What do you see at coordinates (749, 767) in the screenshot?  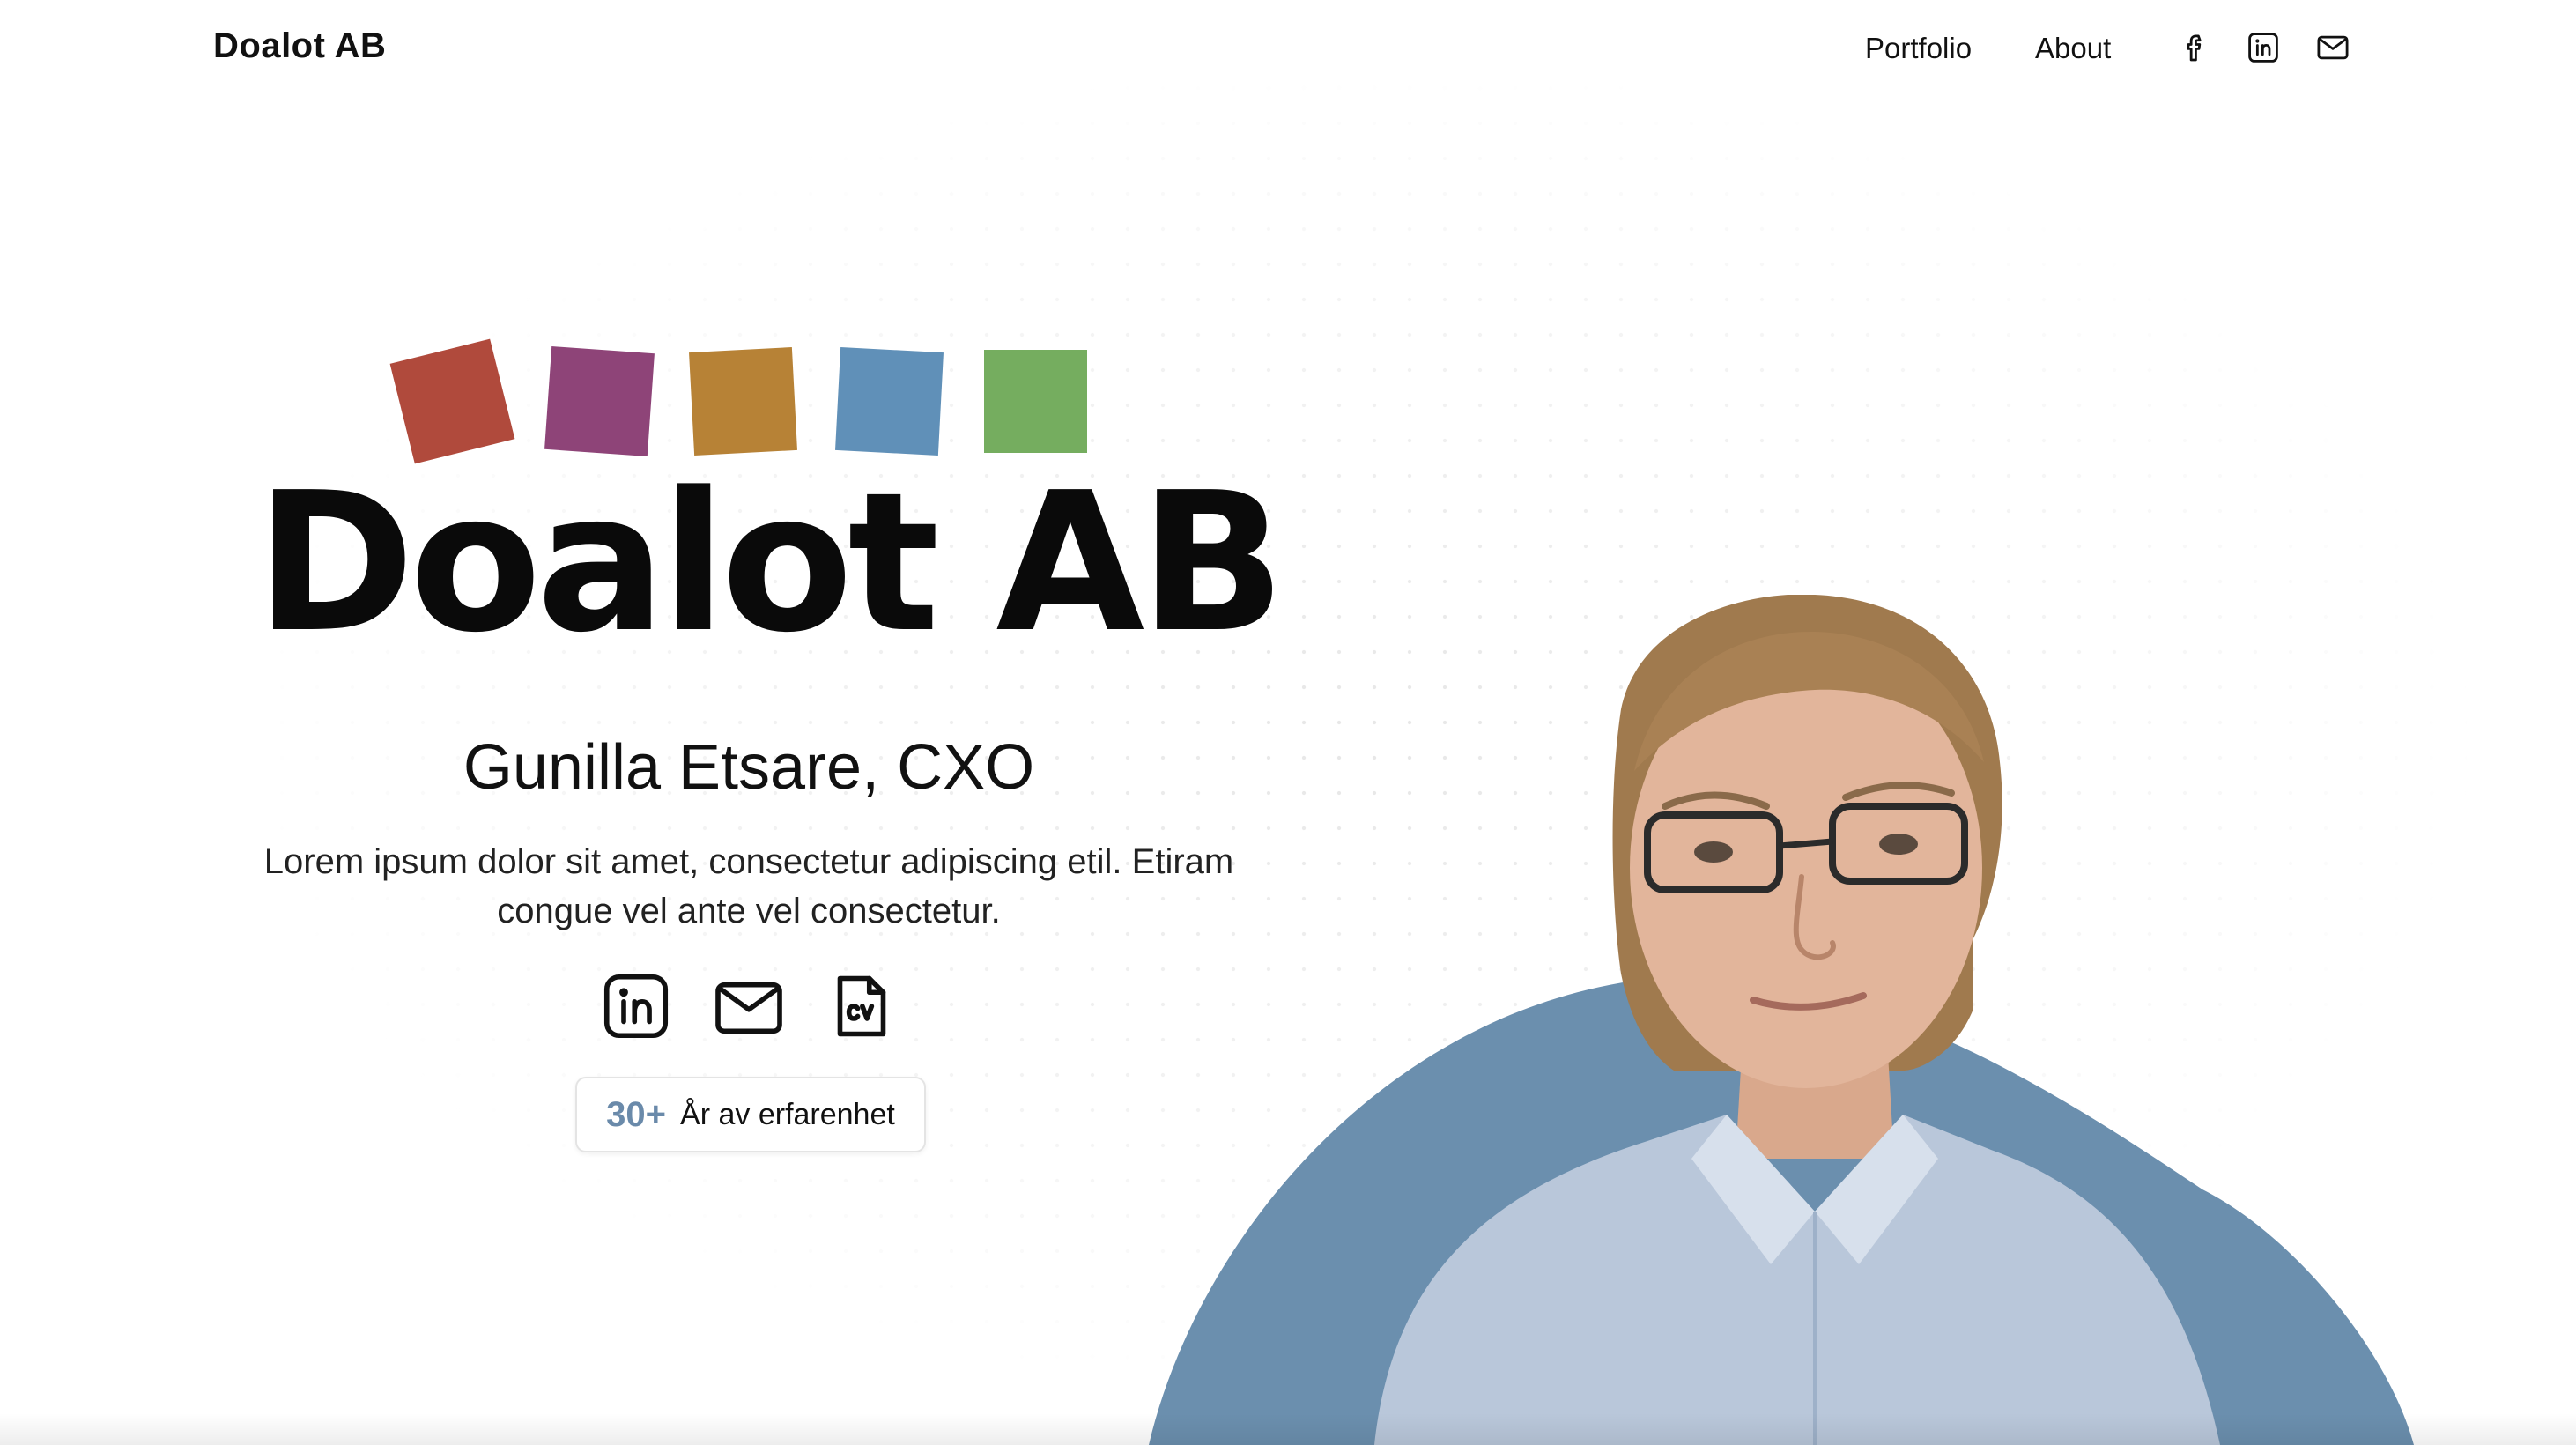 I see `person-name-title: Gunilla Etsare, CXO` at bounding box center [749, 767].